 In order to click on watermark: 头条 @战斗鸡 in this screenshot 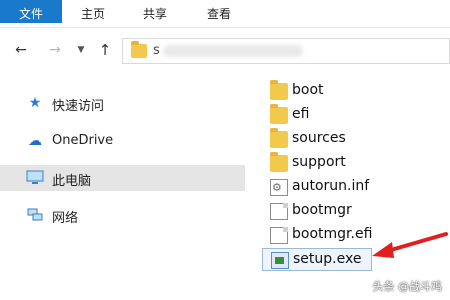, I will do `click(407, 286)`.